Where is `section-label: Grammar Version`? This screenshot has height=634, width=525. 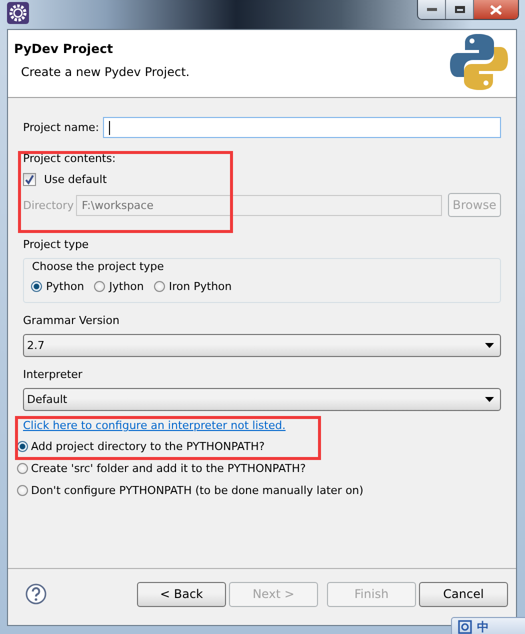
section-label: Grammar Version is located at coordinates (71, 320).